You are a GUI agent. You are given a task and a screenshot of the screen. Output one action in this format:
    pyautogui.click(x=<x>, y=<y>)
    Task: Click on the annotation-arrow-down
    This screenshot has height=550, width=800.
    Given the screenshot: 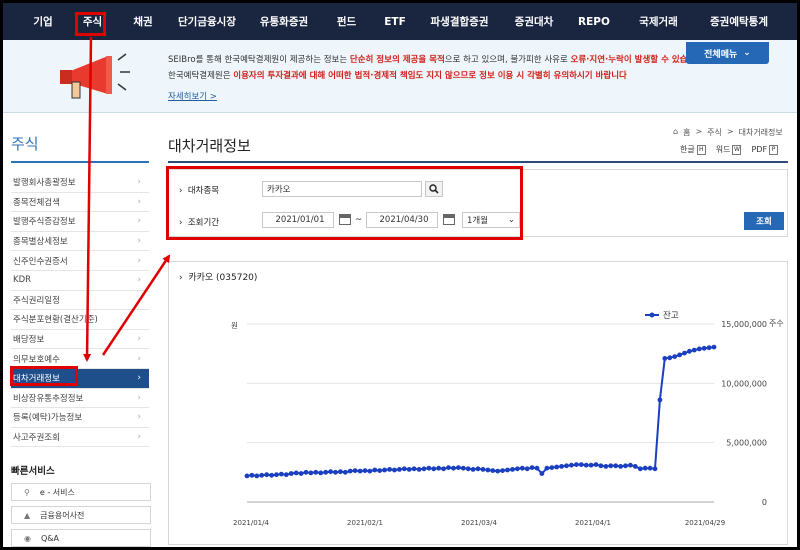 What is the action you would take?
    pyautogui.click(x=88, y=199)
    